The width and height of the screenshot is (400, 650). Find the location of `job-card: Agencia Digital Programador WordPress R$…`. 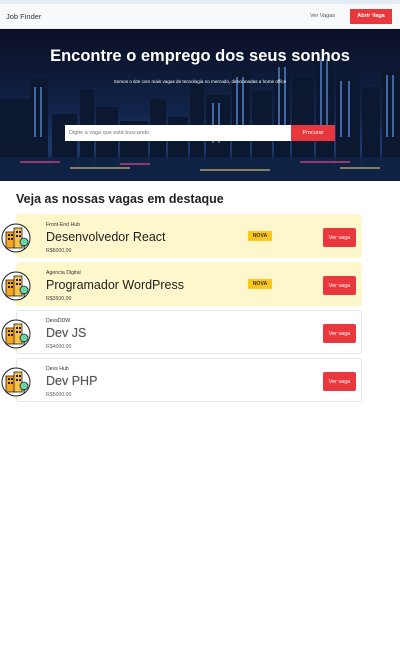

job-card: Agencia Digital Programador WordPress R$… is located at coordinates (181, 284).